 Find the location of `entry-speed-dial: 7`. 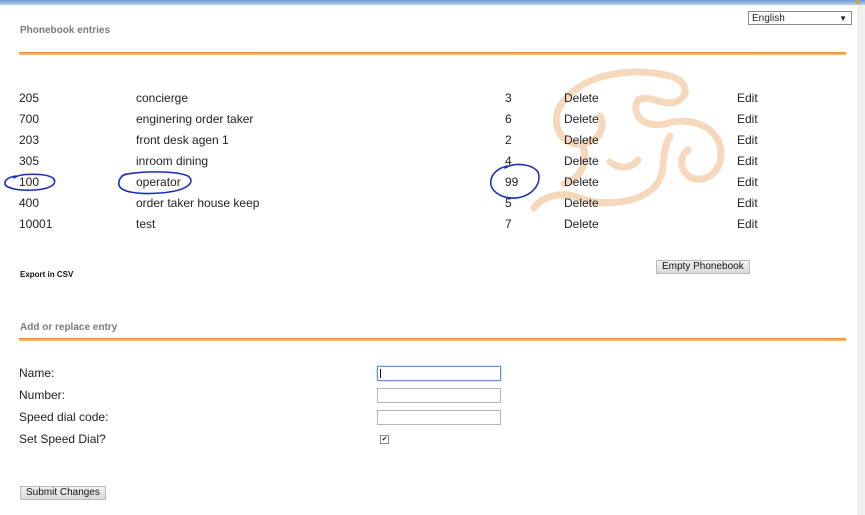

entry-speed-dial: 7 is located at coordinates (508, 224).